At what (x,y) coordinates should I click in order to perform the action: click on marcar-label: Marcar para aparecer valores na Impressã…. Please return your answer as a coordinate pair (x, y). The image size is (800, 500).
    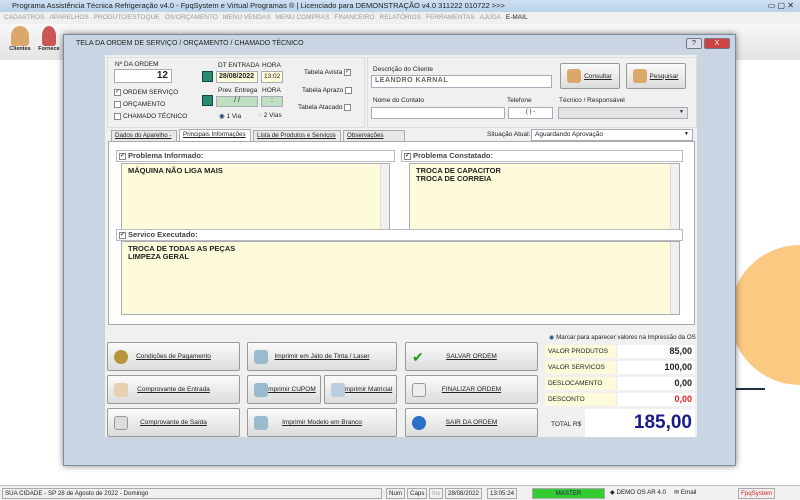
    Looking at the image, I should click on (626, 337).